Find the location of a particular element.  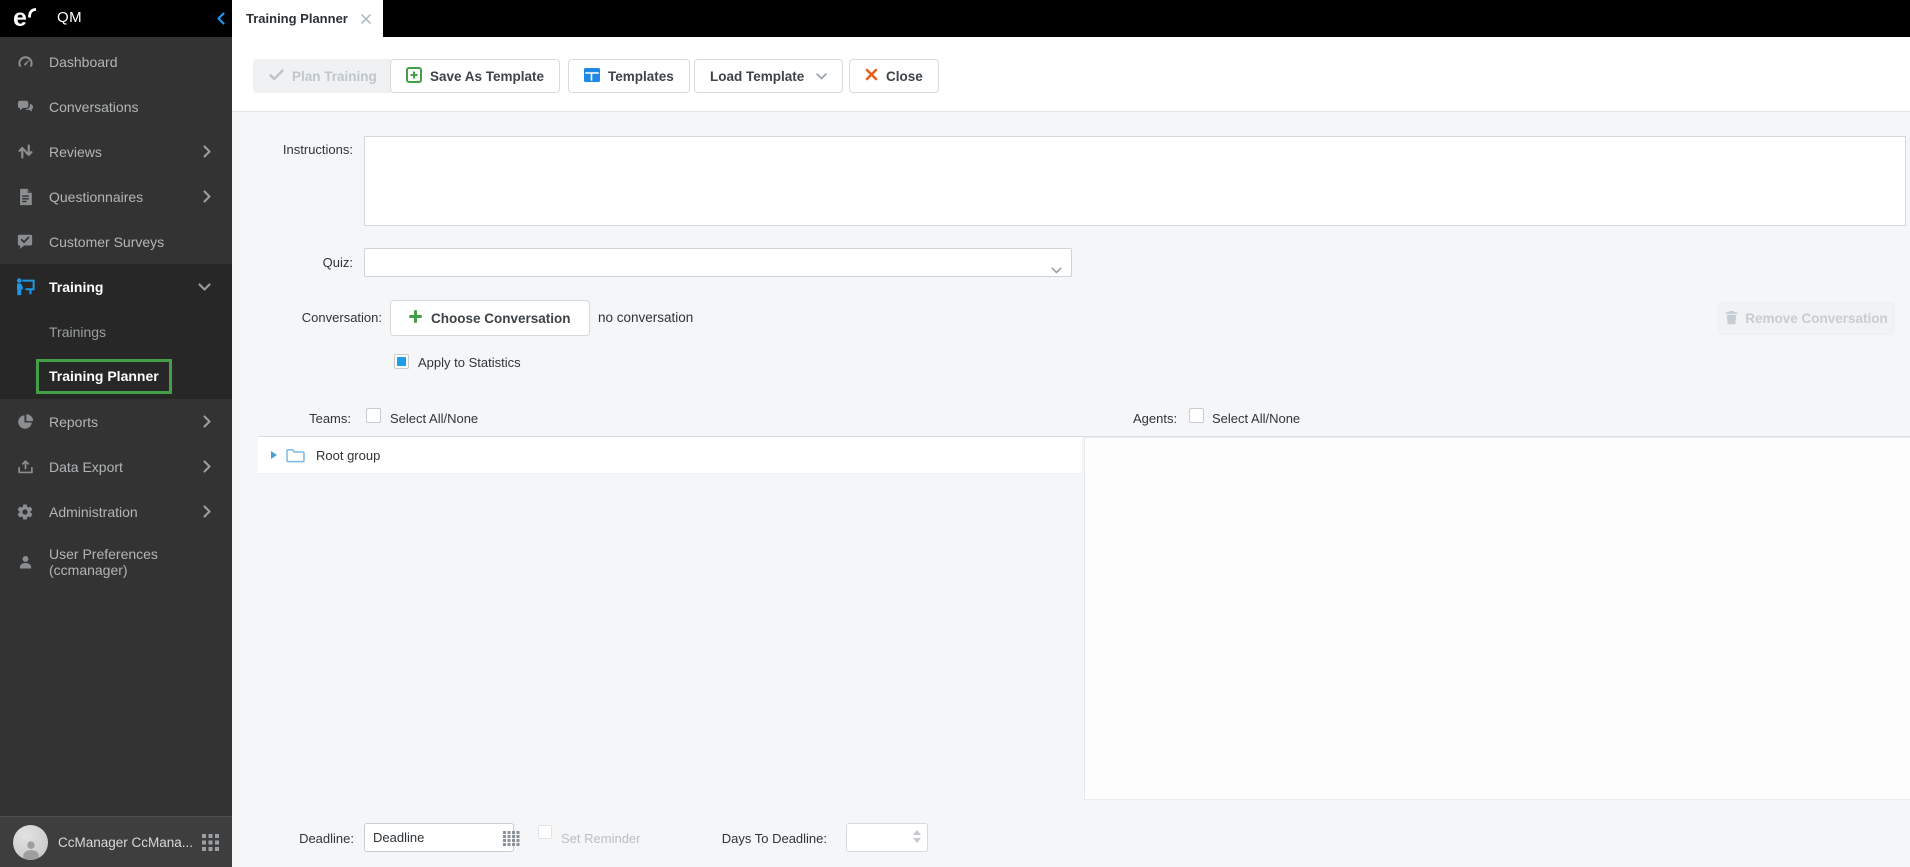

apps-grid-icon is located at coordinates (210, 842).